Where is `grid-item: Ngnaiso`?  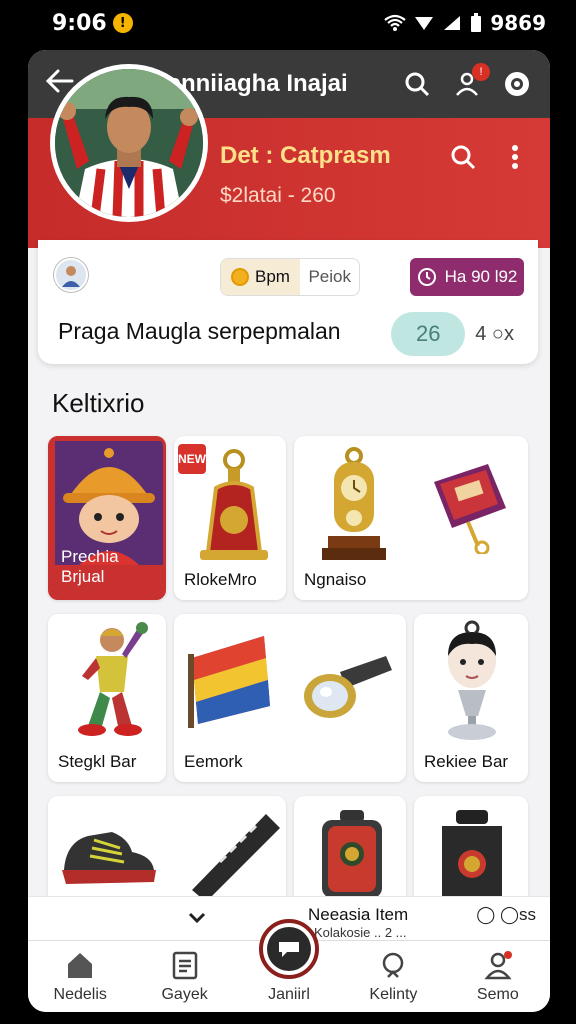
grid-item: Ngnaiso is located at coordinates (411, 518).